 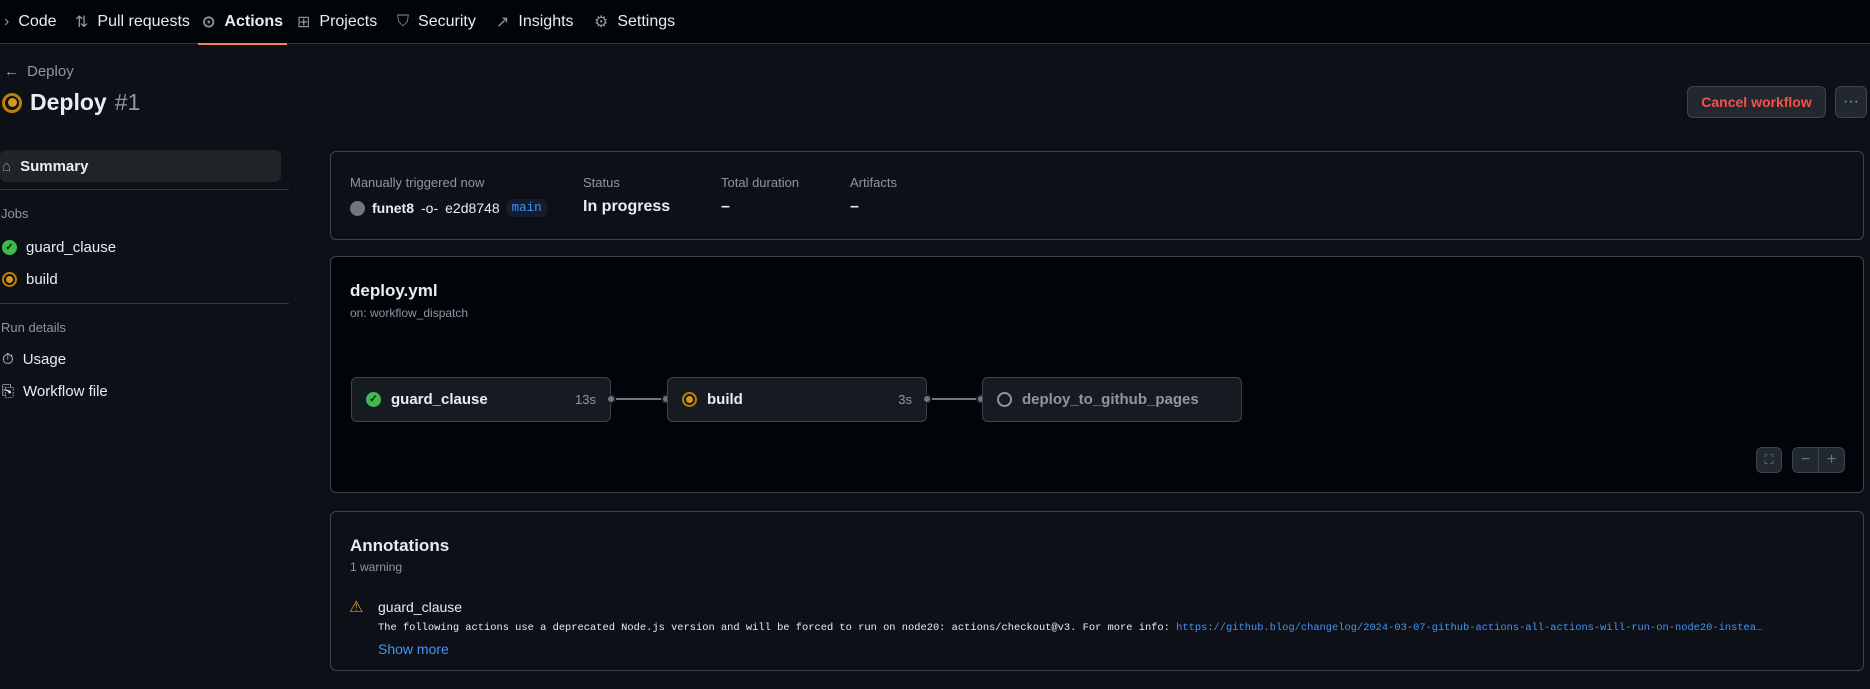 What do you see at coordinates (242, 22) in the screenshot?
I see `tab-actions: ⊙ Actions` at bounding box center [242, 22].